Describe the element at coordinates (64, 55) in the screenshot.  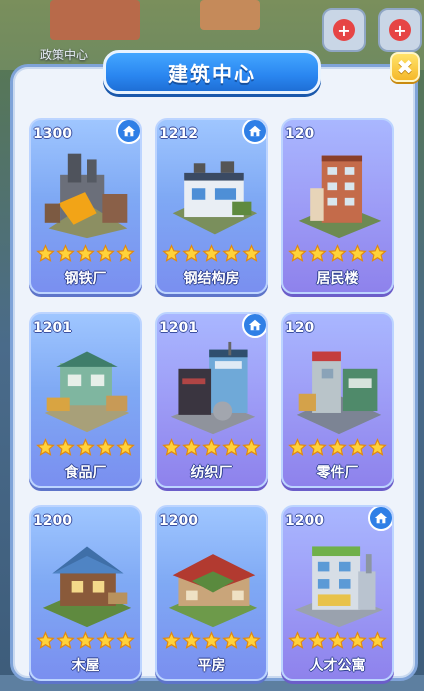
I see `background-label: 政策中心` at that location.